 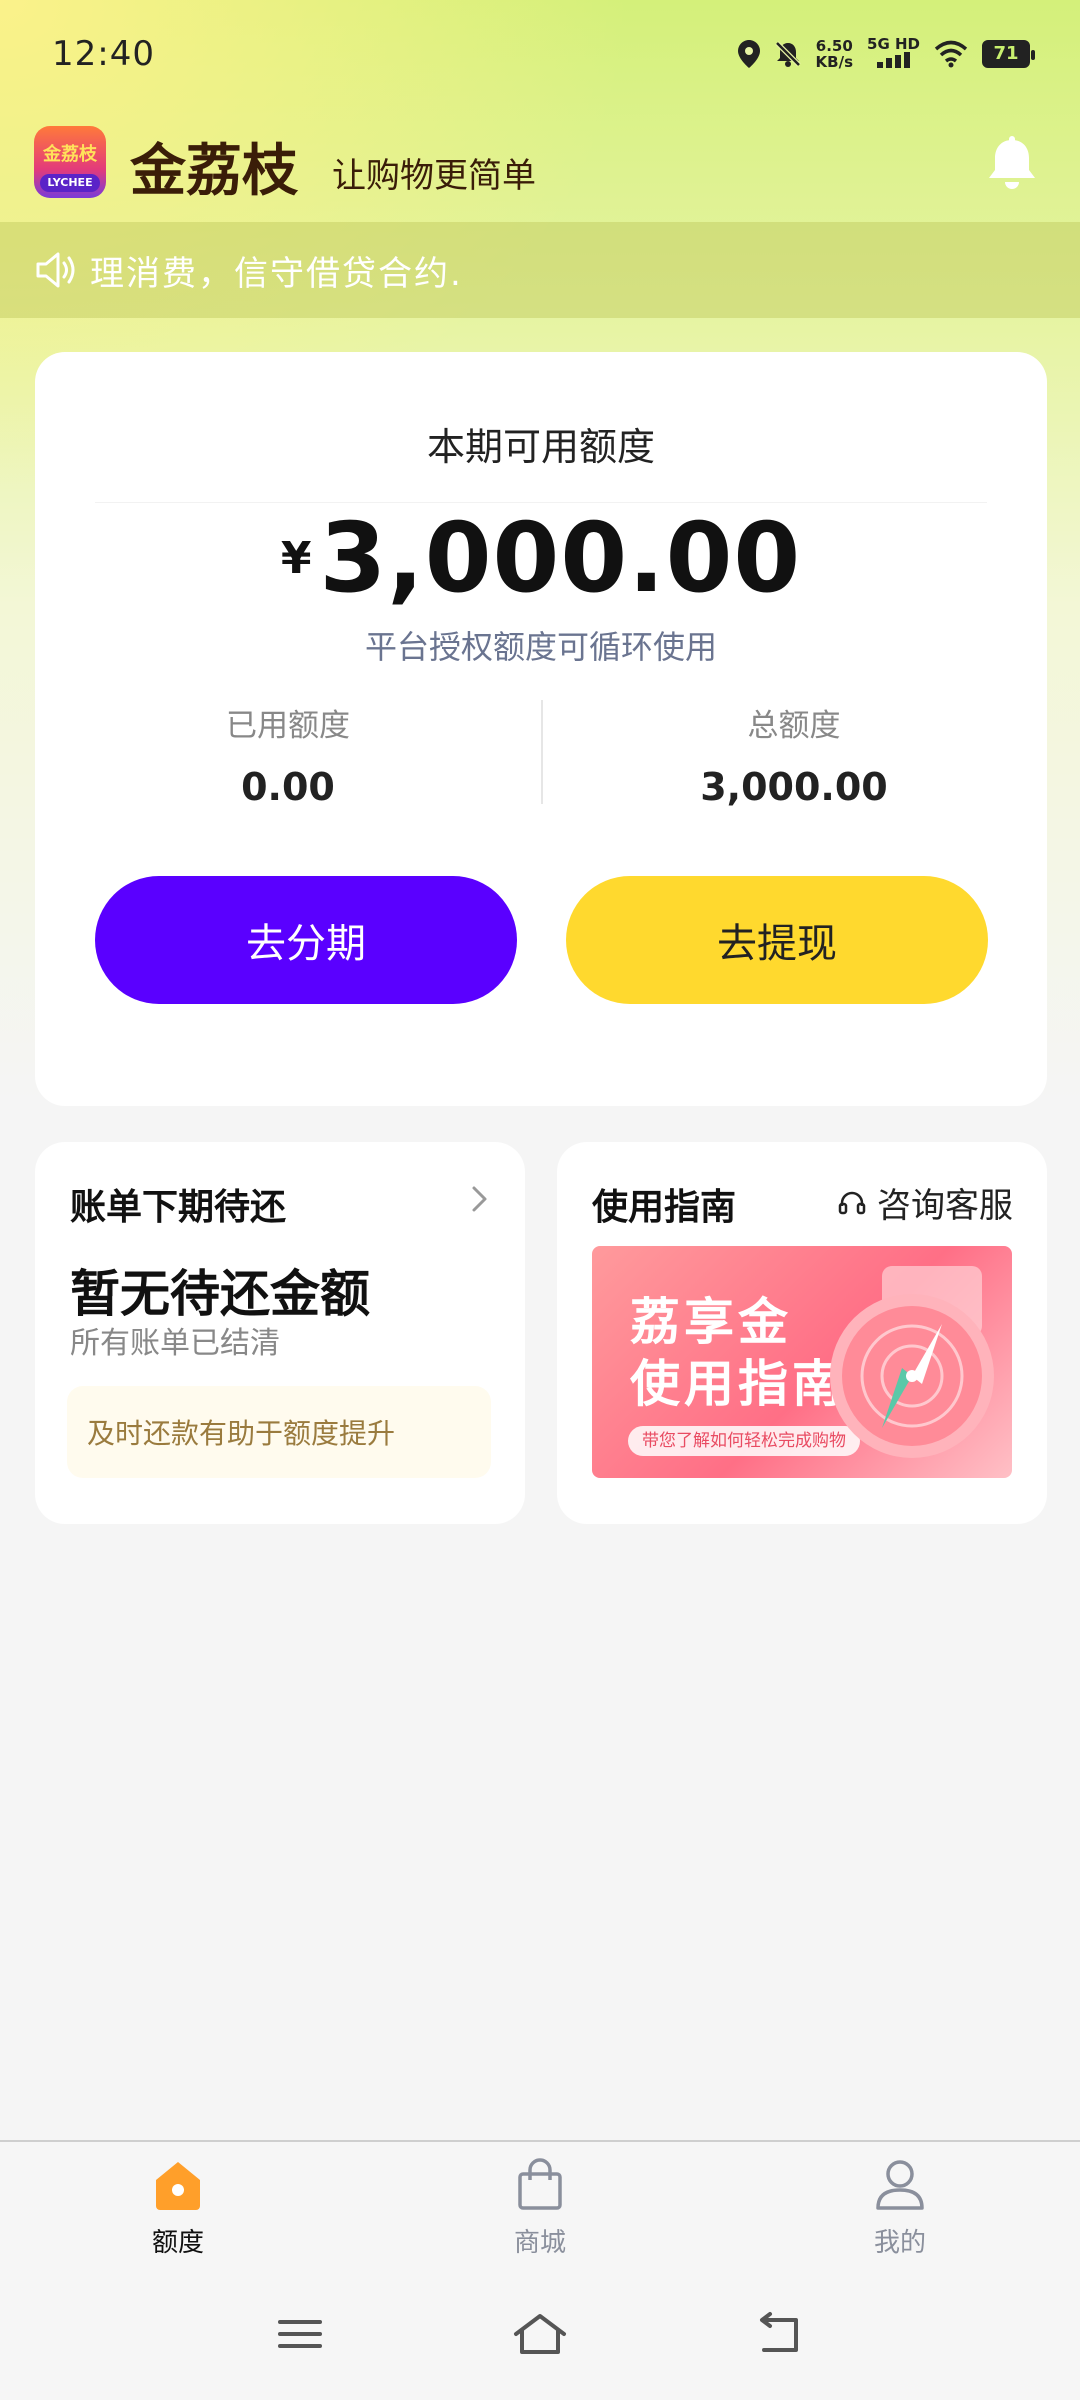 What do you see at coordinates (794, 726) in the screenshot?
I see `total-credit-label: 总额度` at bounding box center [794, 726].